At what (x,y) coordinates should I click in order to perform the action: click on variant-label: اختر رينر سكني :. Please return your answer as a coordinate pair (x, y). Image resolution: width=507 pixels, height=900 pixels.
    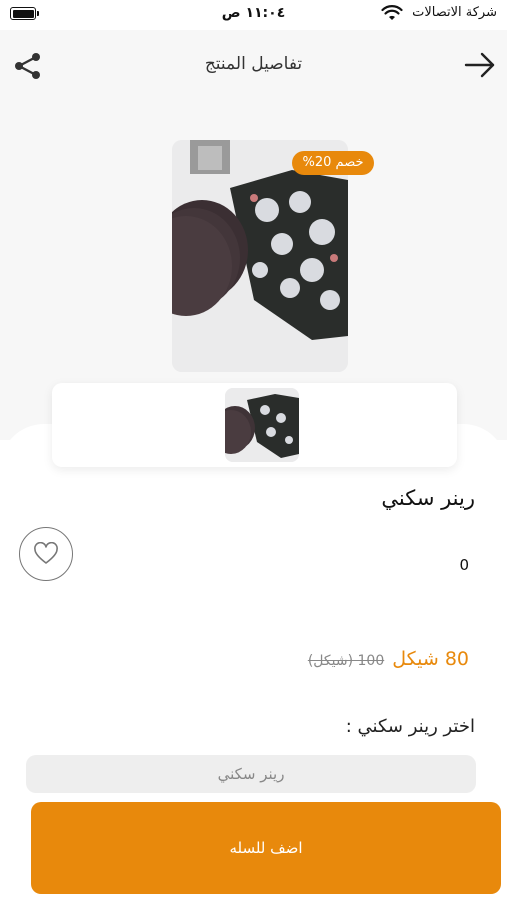
    Looking at the image, I should click on (410, 726).